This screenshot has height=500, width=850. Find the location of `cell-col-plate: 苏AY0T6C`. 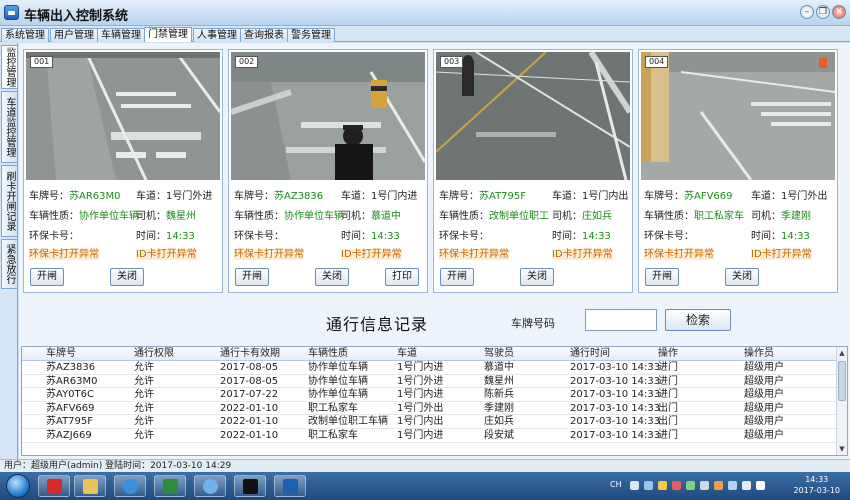

cell-col-plate: 苏AY0T6C is located at coordinates (70, 395).